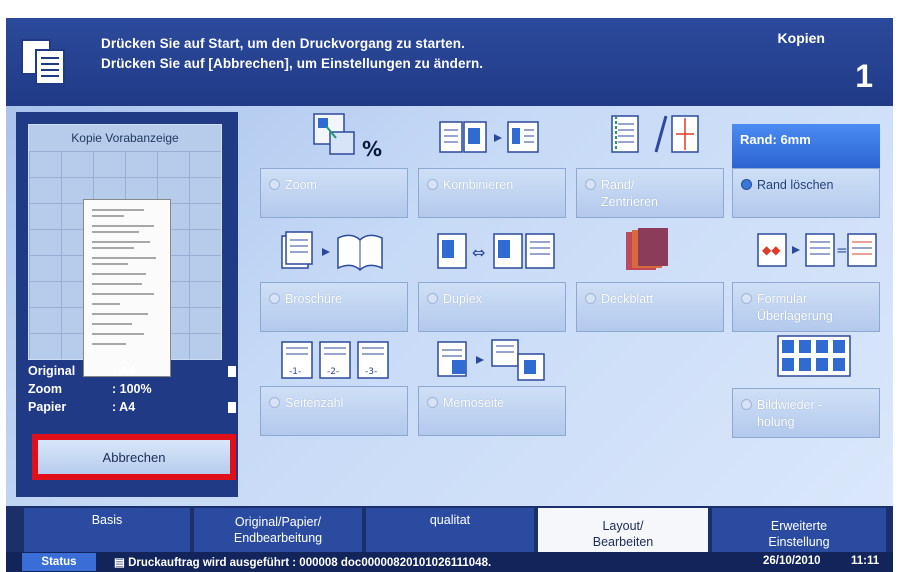 Image resolution: width=899 pixels, height=572 pixels. I want to click on rand-zentrieren-button: Rand/Zentrieren, so click(650, 193).